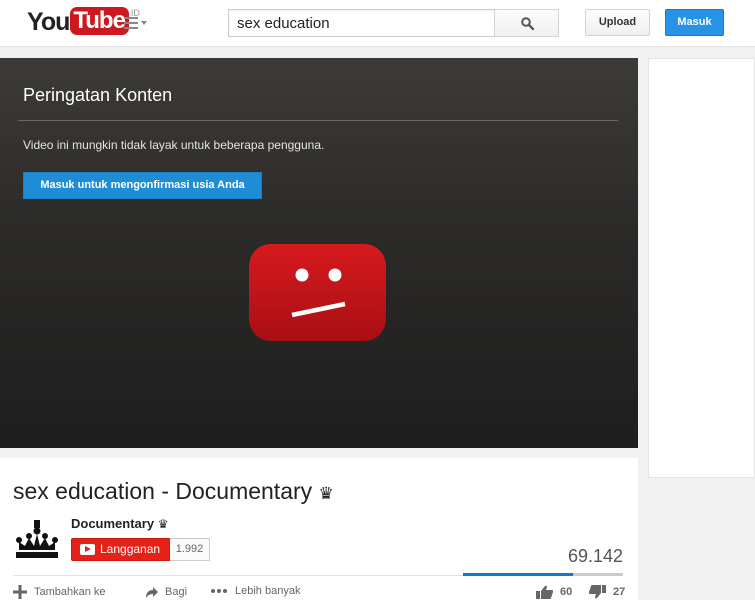 Image resolution: width=755 pixels, height=600 pixels. I want to click on content-warning-title: Peringatan Konten, so click(98, 95).